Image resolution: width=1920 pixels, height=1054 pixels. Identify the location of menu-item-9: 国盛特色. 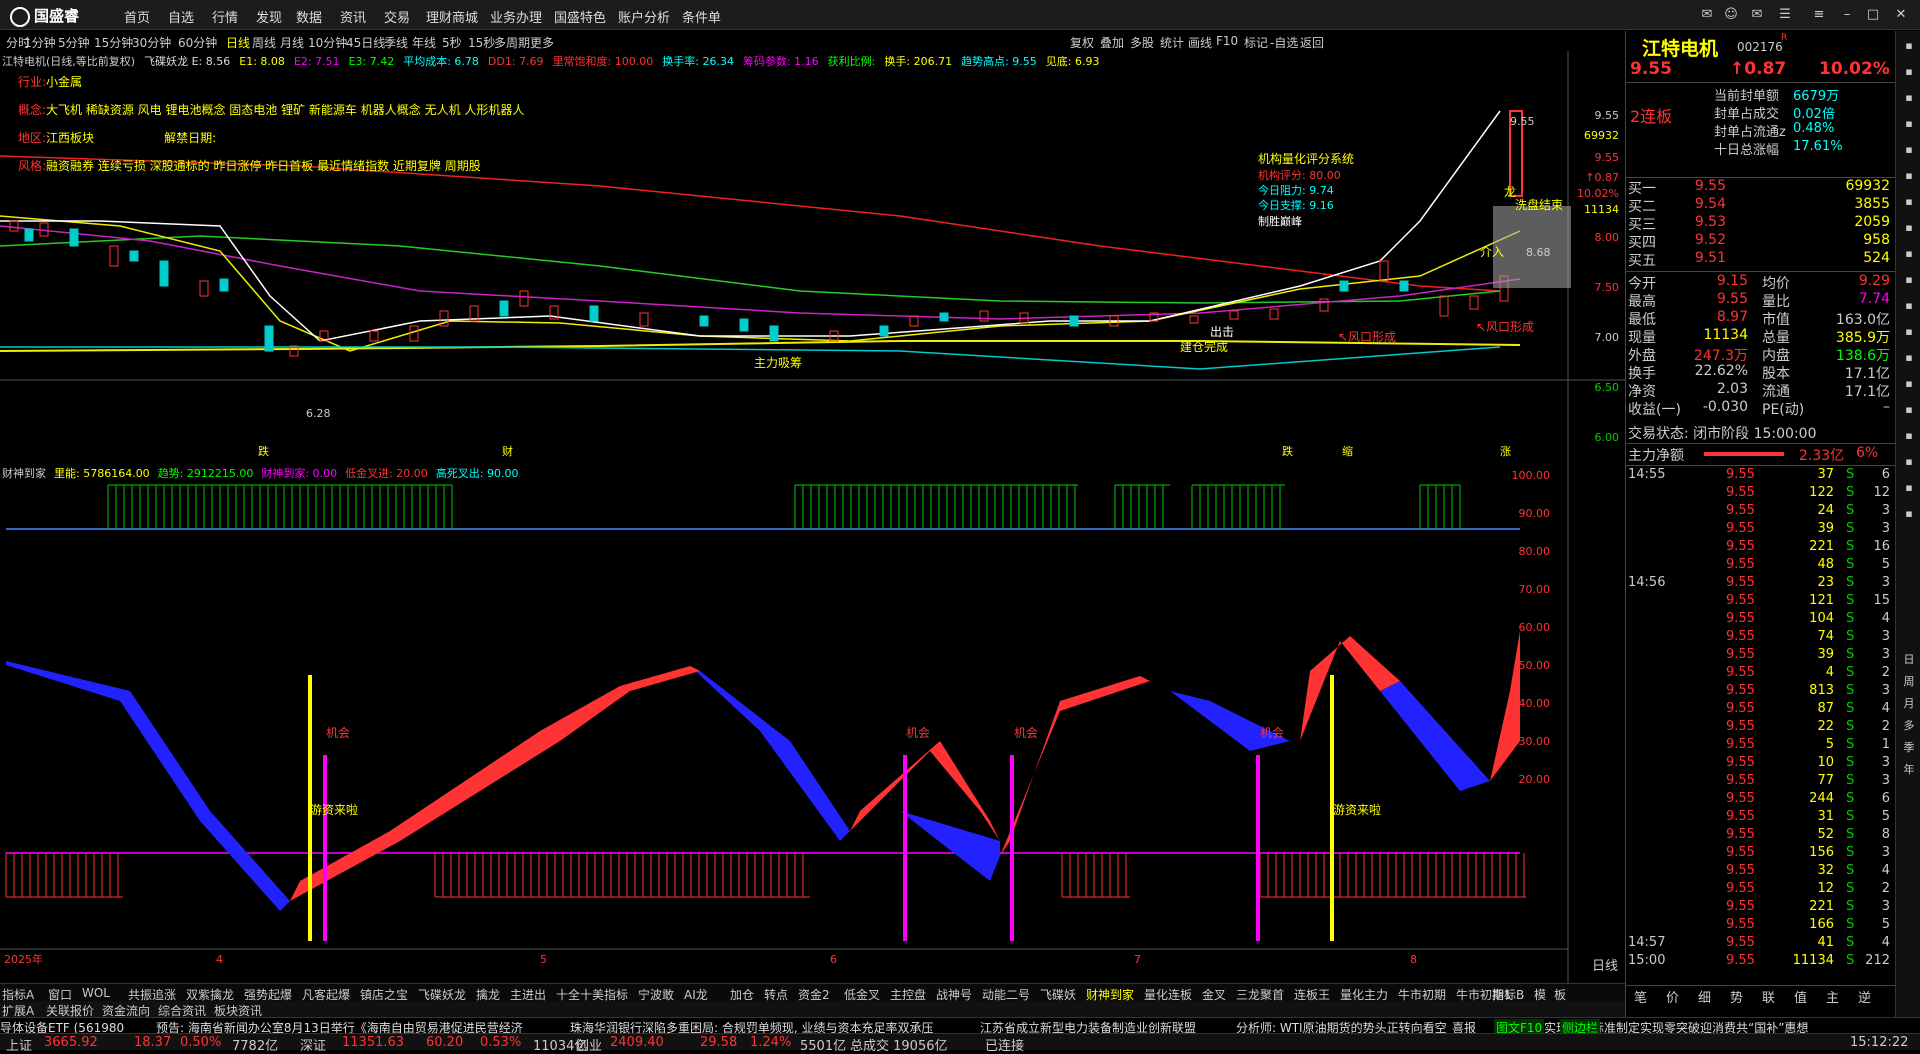
(580, 16).